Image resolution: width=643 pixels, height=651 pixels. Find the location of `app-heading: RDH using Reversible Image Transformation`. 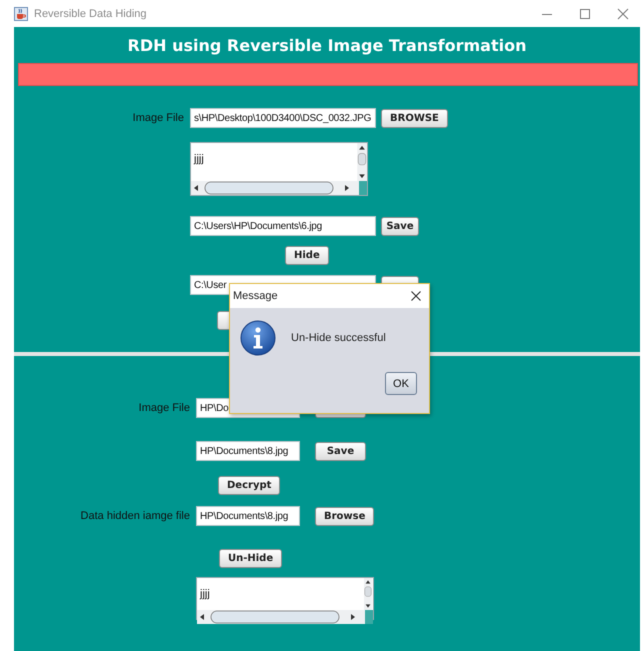

app-heading: RDH using Reversible Image Transformation is located at coordinates (327, 45).